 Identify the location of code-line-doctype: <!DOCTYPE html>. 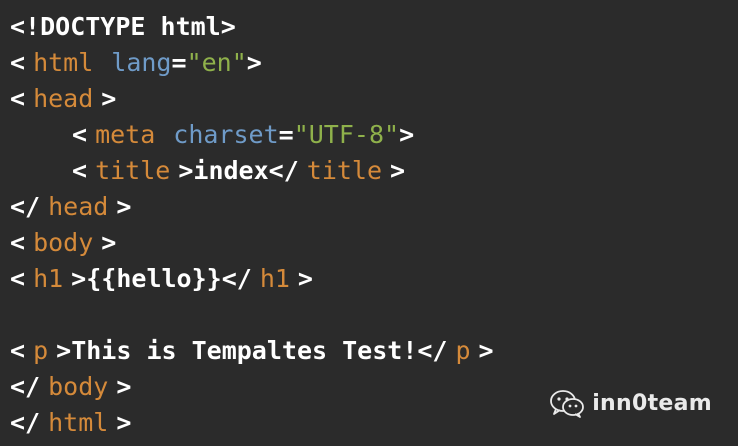
(374, 27).